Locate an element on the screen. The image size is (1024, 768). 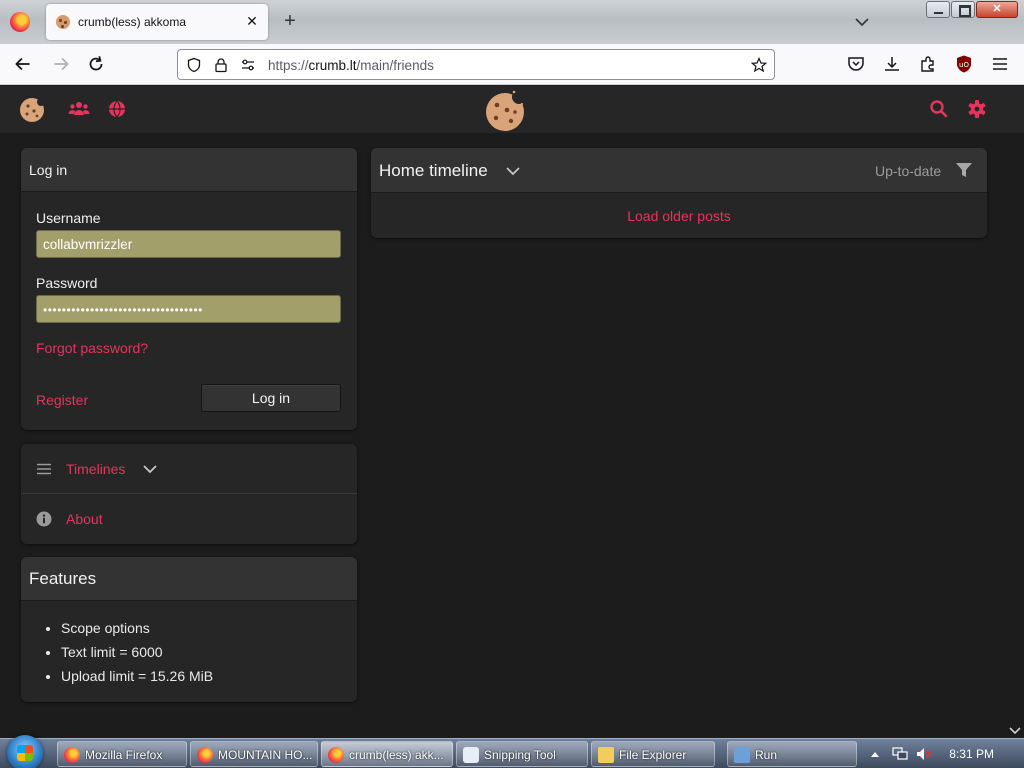
globe-icon is located at coordinates (117, 109).